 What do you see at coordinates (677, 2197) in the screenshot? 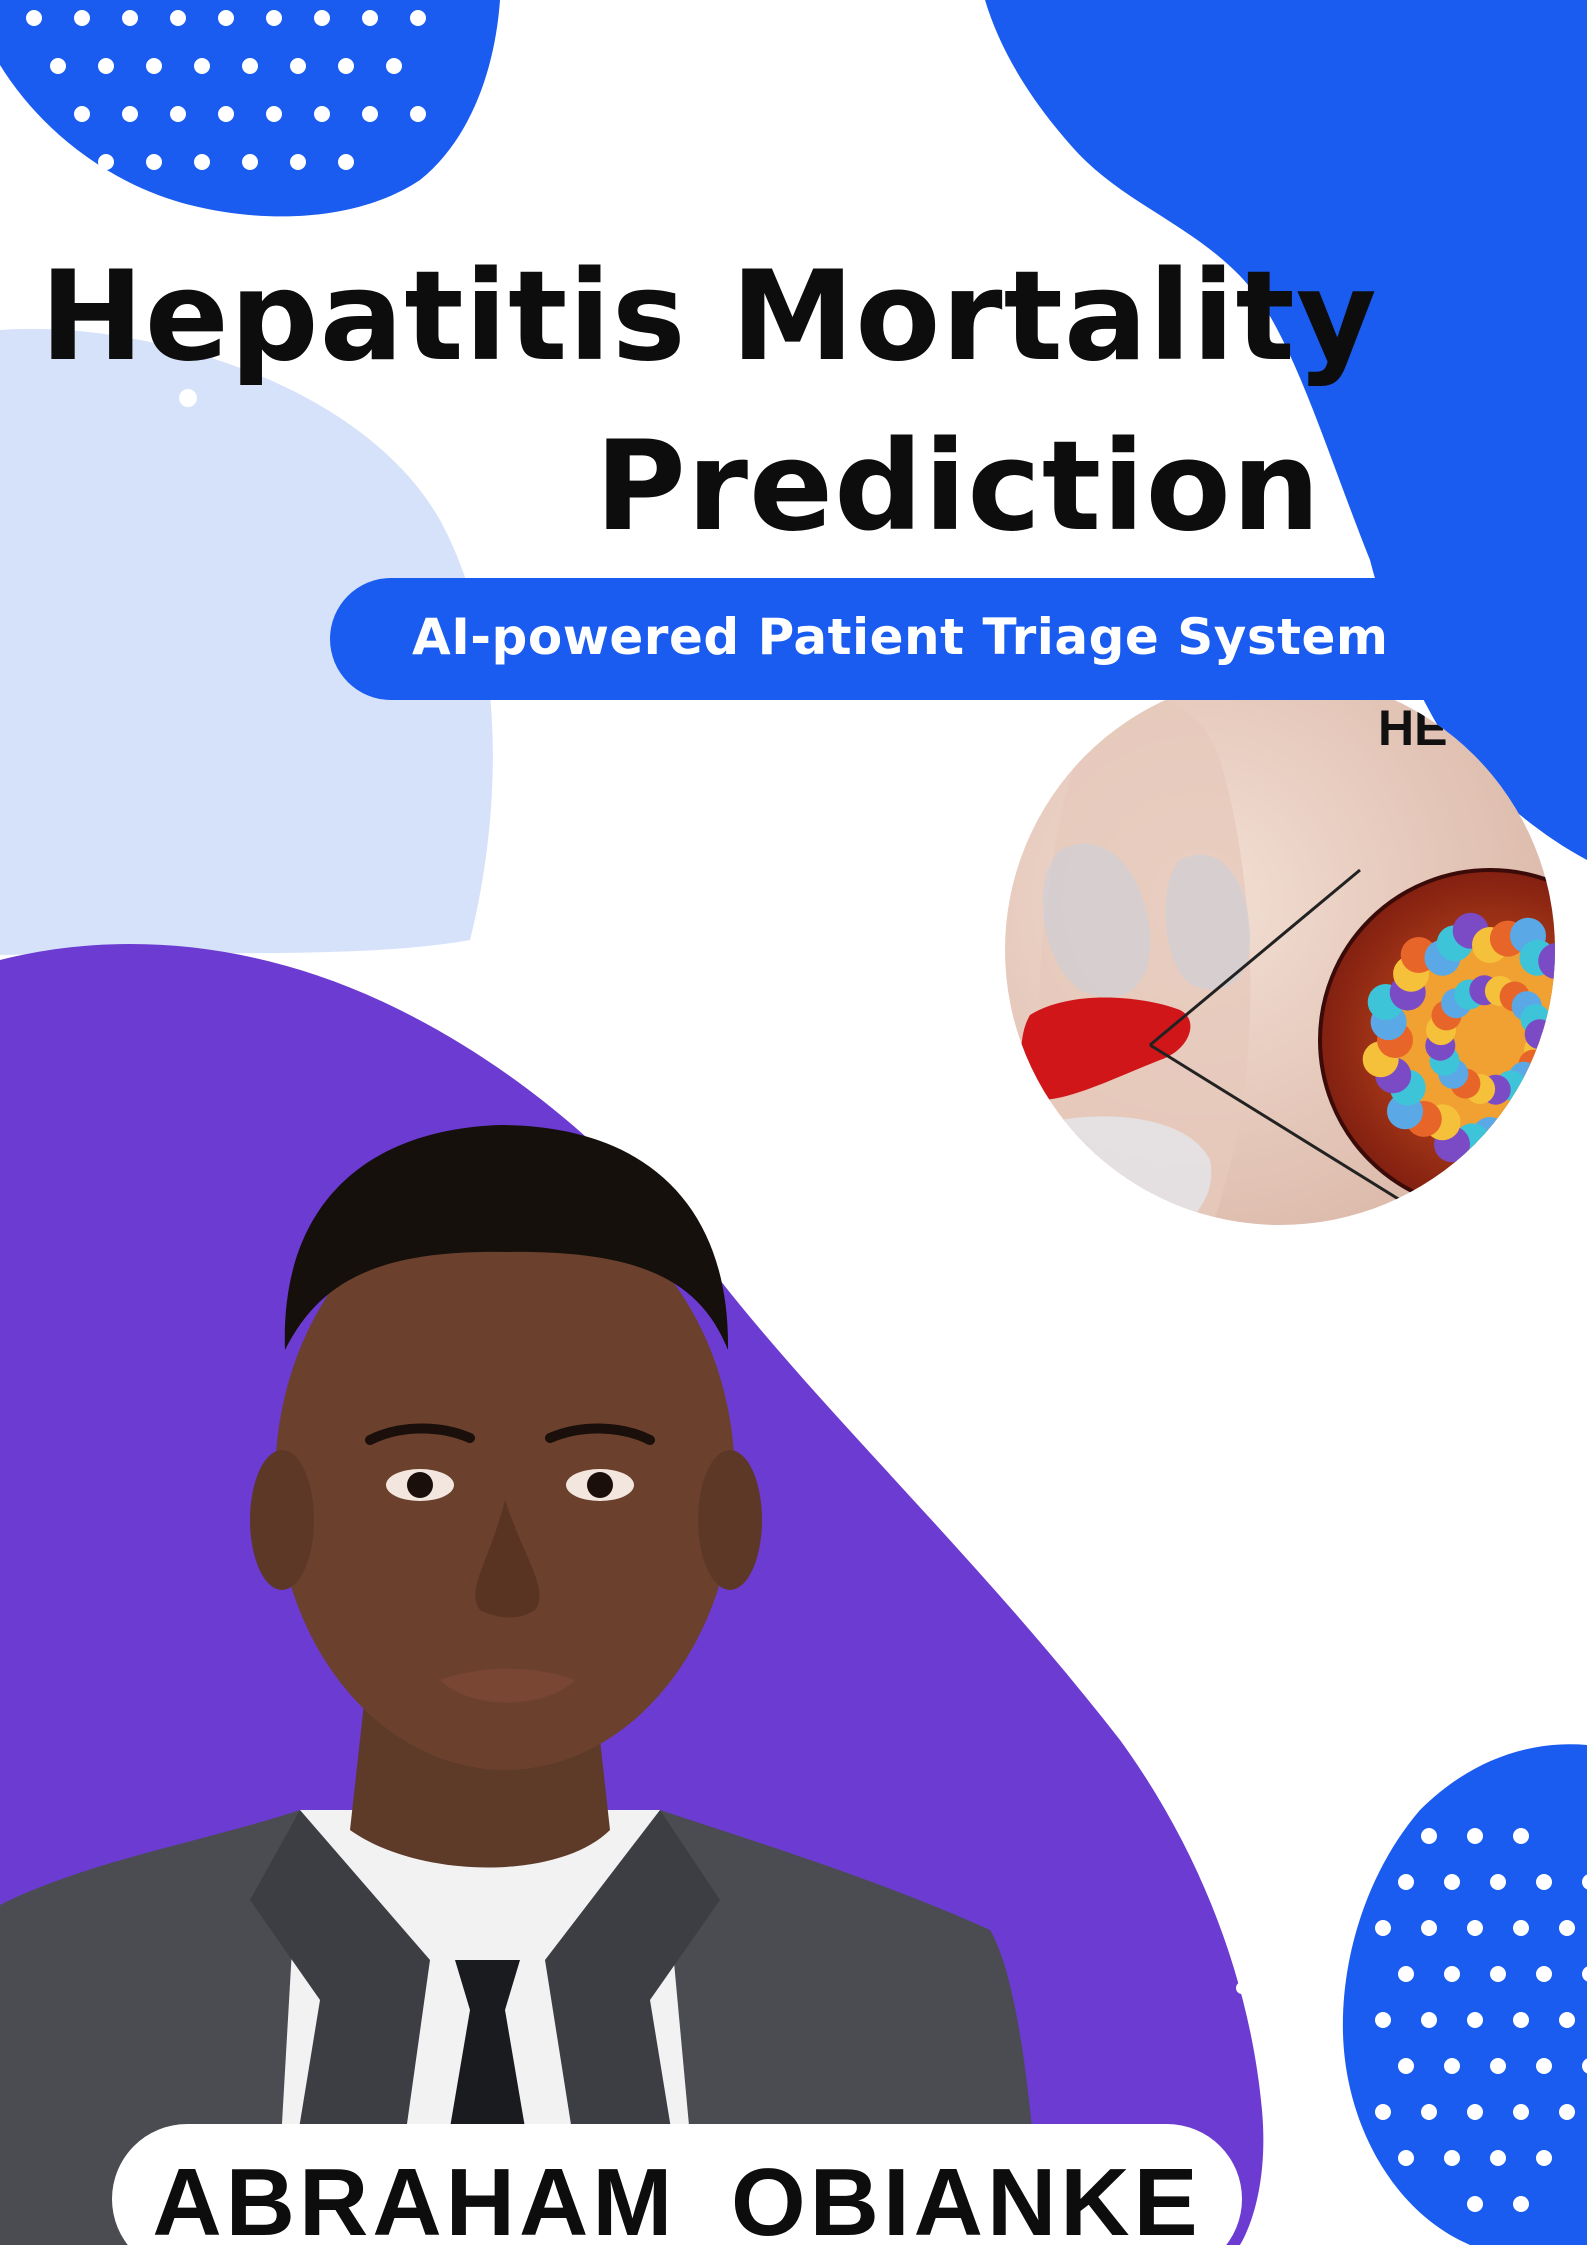
I see `author-name: ABRAHAM OBIANKE` at bounding box center [677, 2197].